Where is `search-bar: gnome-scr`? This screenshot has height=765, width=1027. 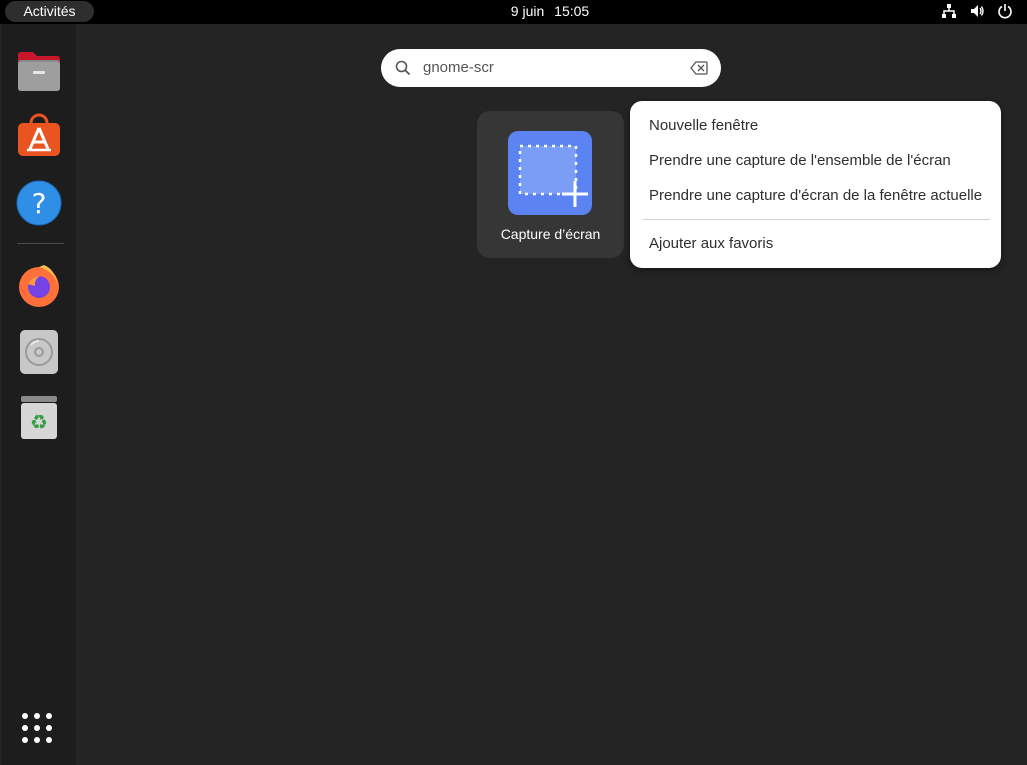 search-bar: gnome-scr is located at coordinates (551, 68).